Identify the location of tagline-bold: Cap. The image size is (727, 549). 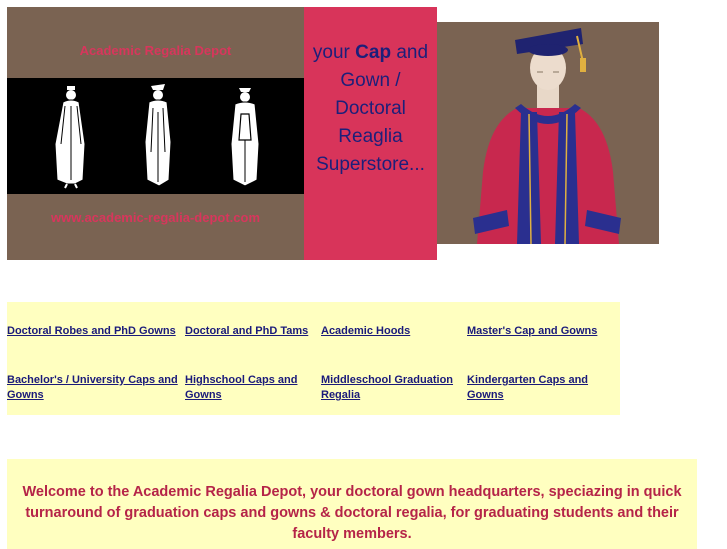
(373, 52).